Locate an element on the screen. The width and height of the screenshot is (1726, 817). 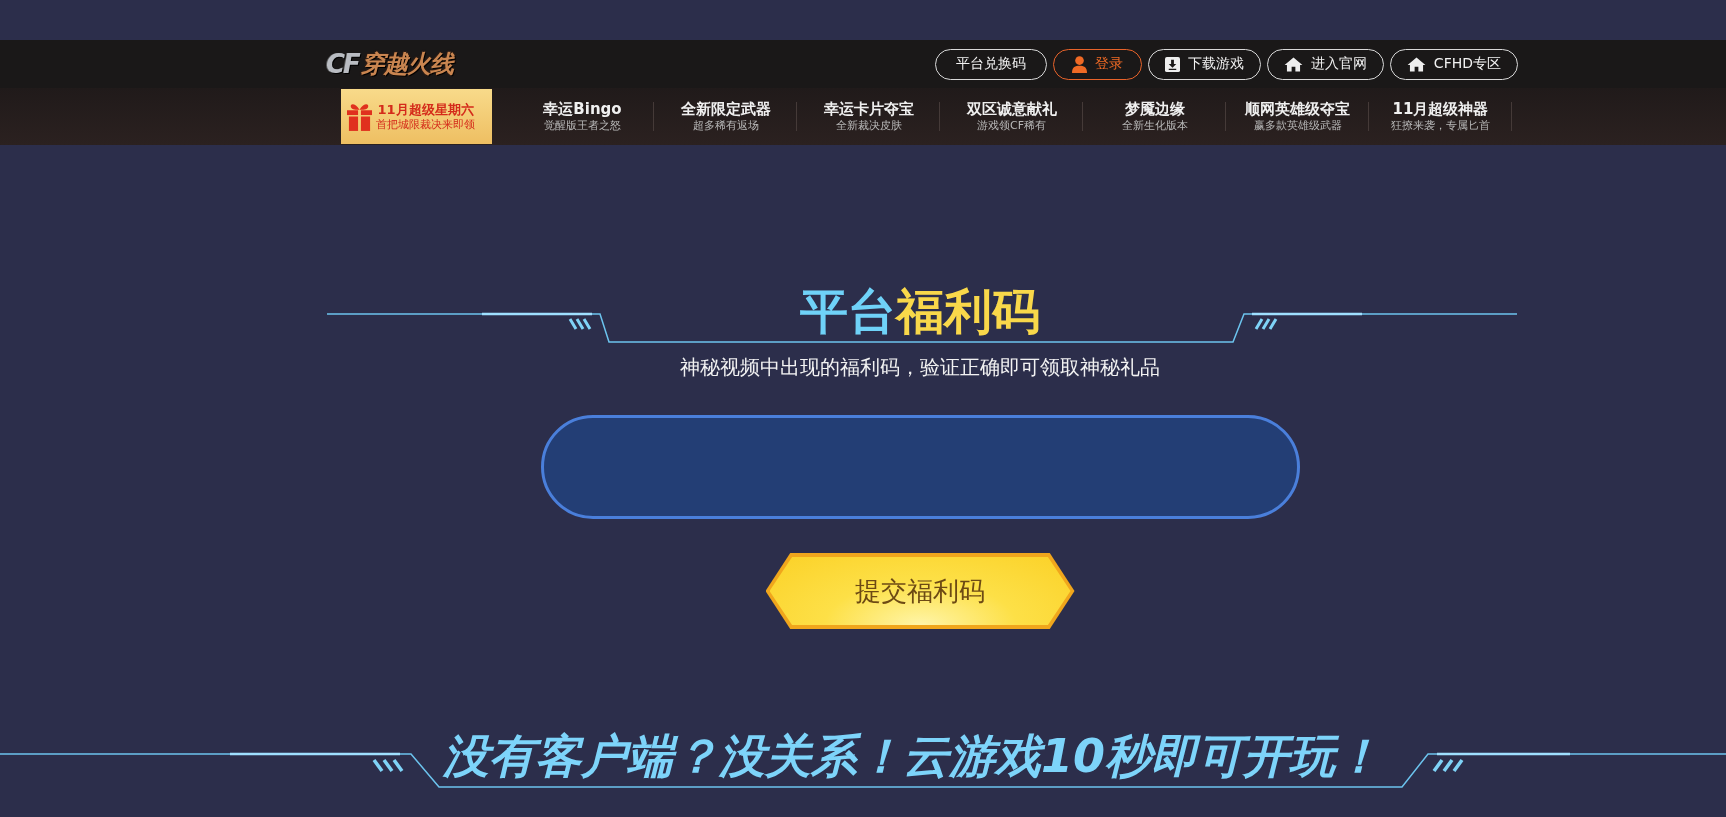
nav-item: 梦魇边缘 全新生化版本 is located at coordinates (1154, 116).